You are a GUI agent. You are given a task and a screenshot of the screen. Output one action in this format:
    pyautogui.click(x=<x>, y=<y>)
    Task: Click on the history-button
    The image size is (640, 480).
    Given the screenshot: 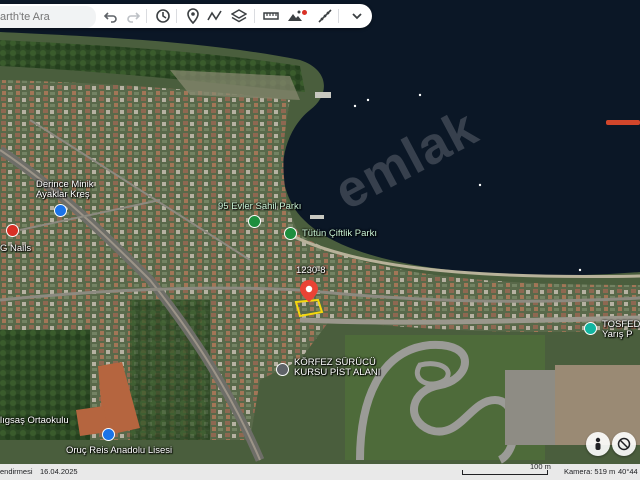 What is the action you would take?
    pyautogui.click(x=163, y=16)
    